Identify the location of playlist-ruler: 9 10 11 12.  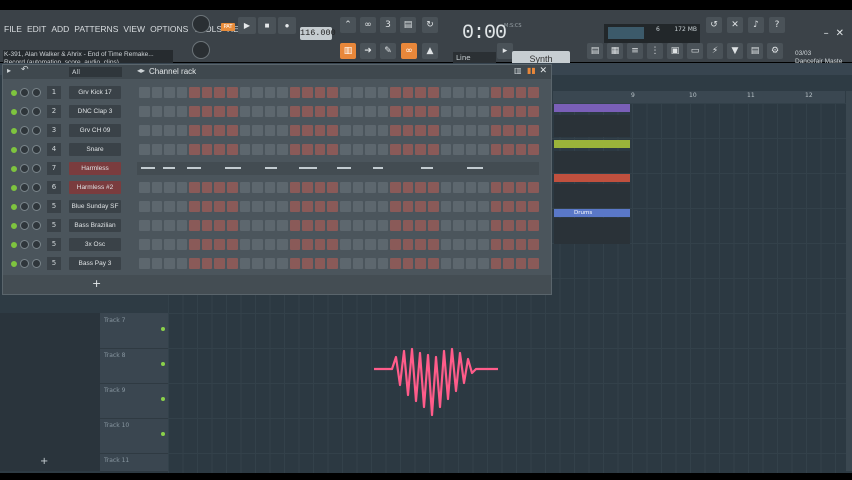
(699, 97).